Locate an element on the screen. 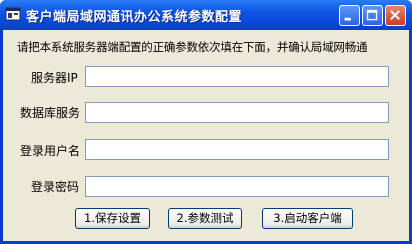 The width and height of the screenshot is (412, 244). login-username-input is located at coordinates (237, 149).